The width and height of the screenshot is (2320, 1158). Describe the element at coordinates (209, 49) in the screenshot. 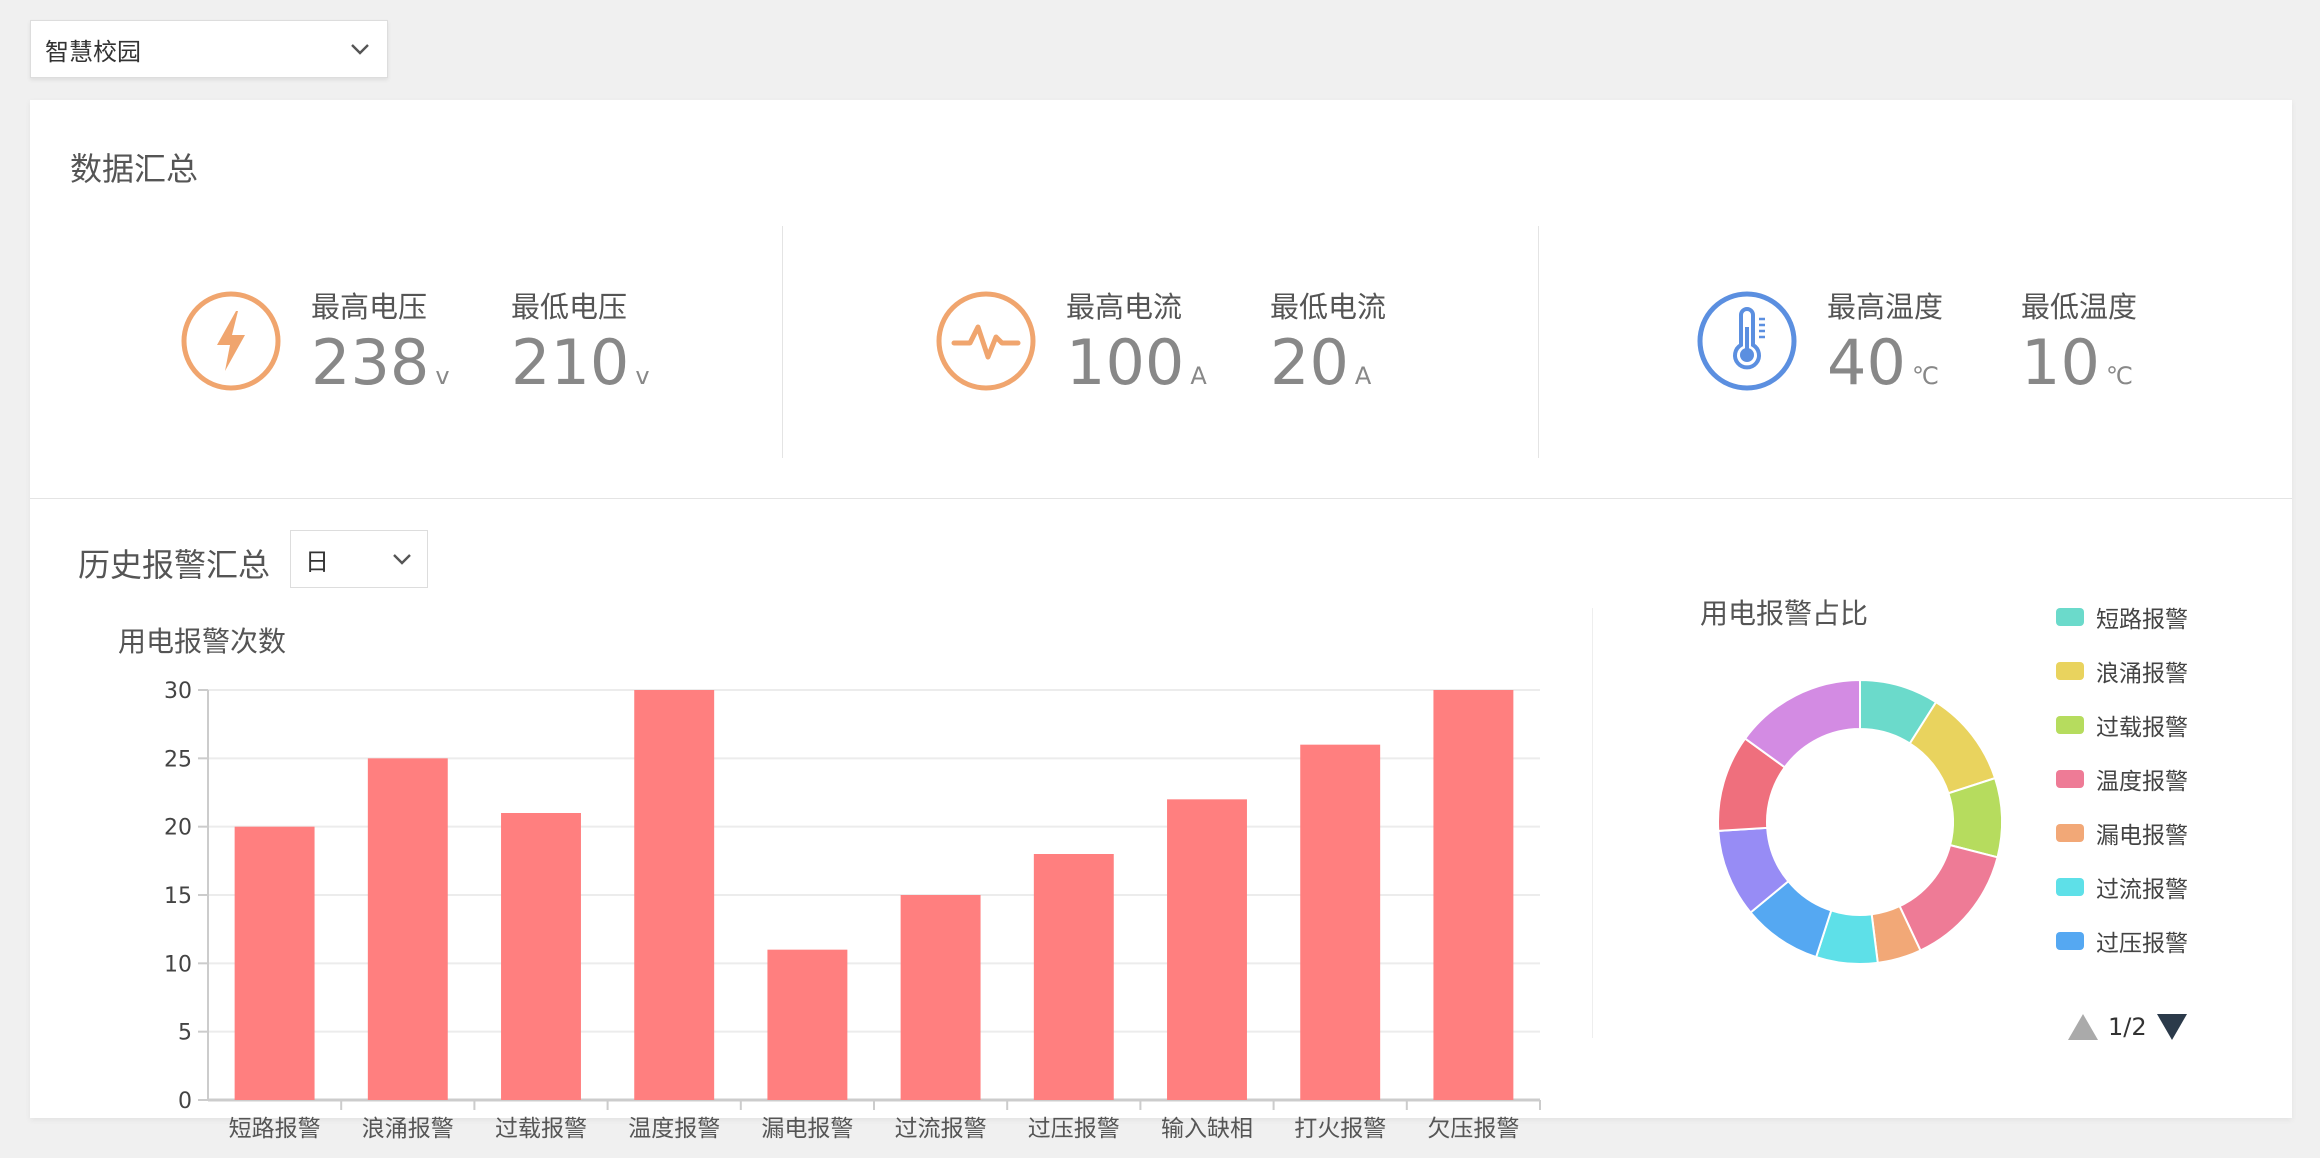

I see `campus-select: 智慧校园` at that location.